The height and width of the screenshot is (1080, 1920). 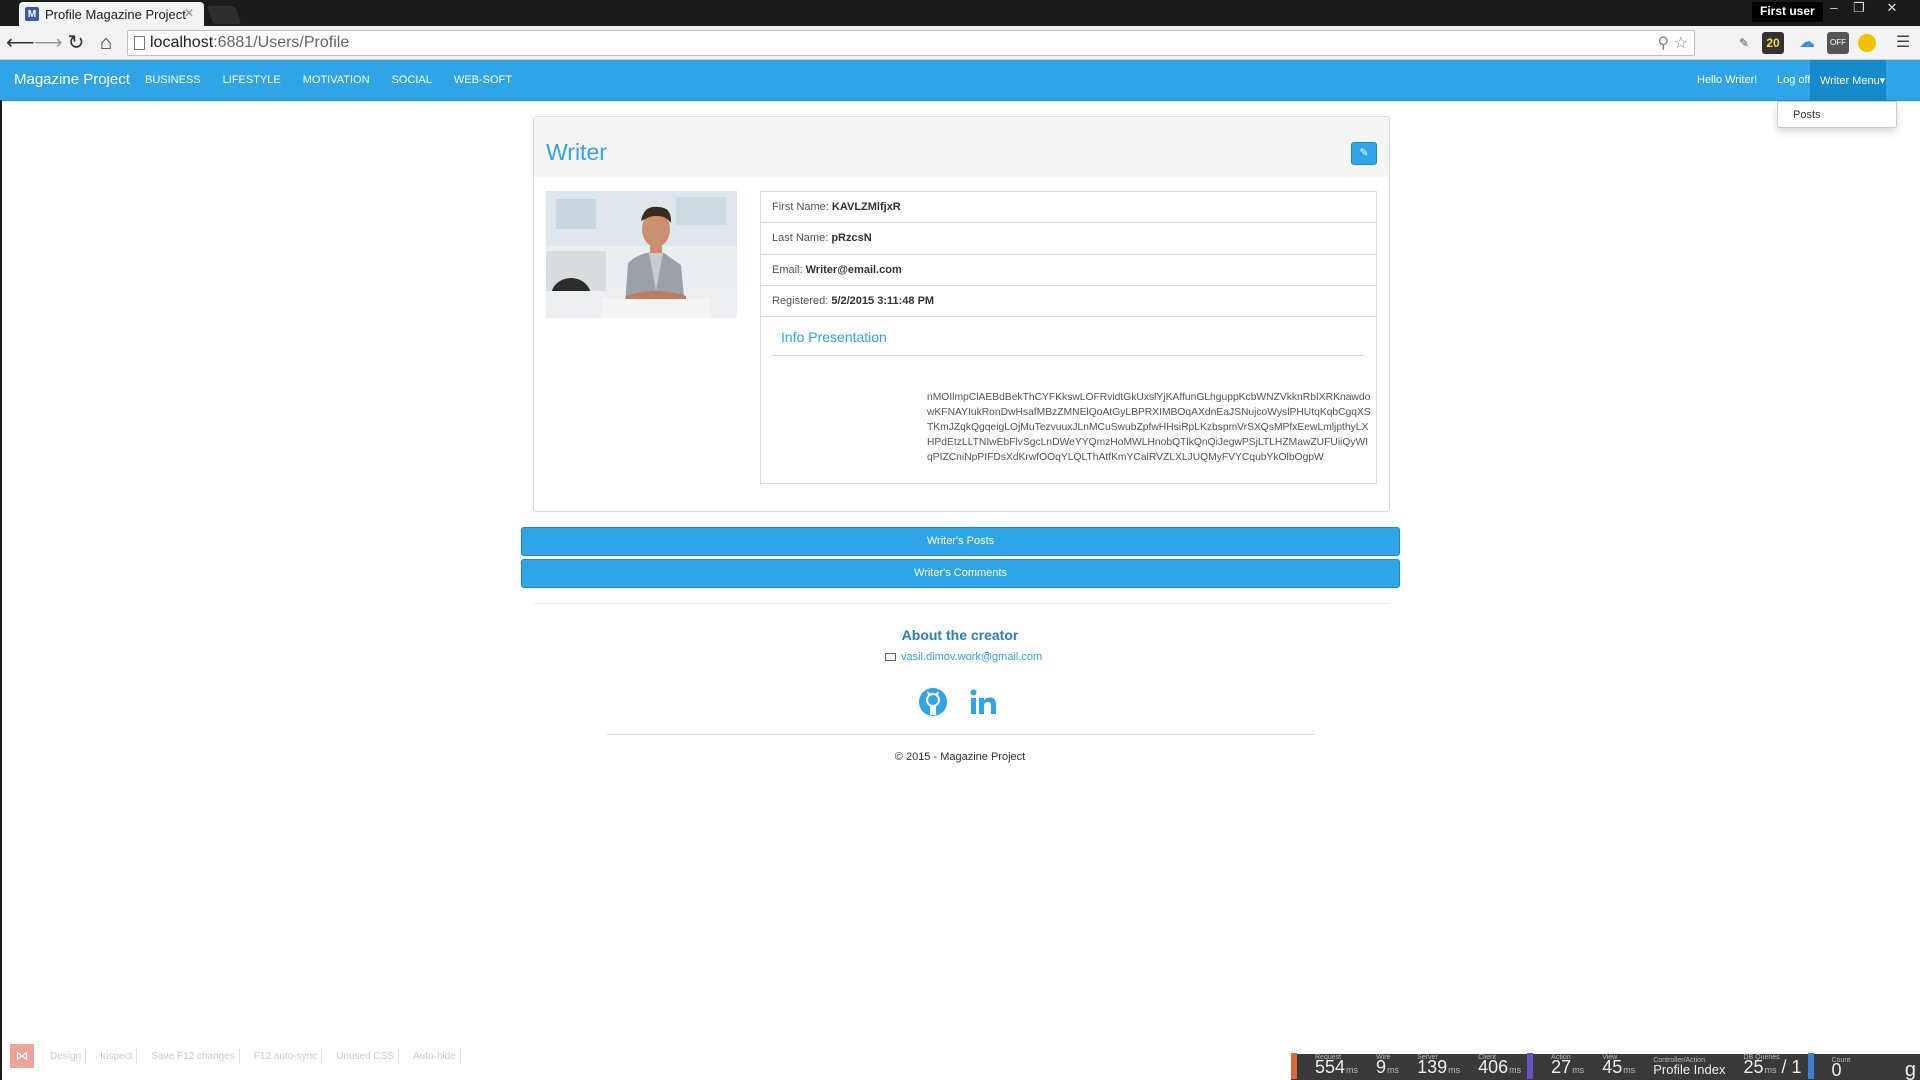 I want to click on registered-label: Registered:, so click(x=800, y=301).